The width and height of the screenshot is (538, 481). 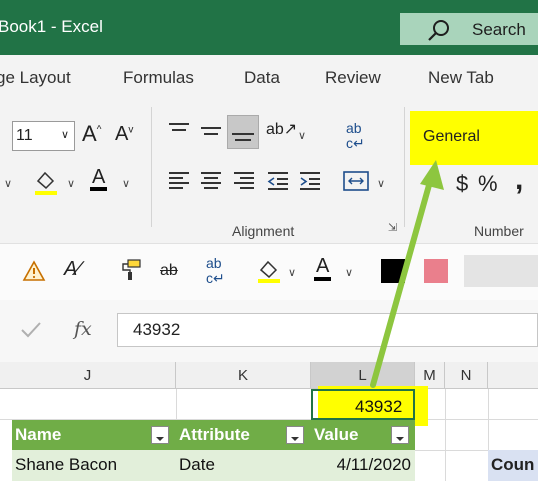 I want to click on column-header-l: L, so click(x=363, y=375).